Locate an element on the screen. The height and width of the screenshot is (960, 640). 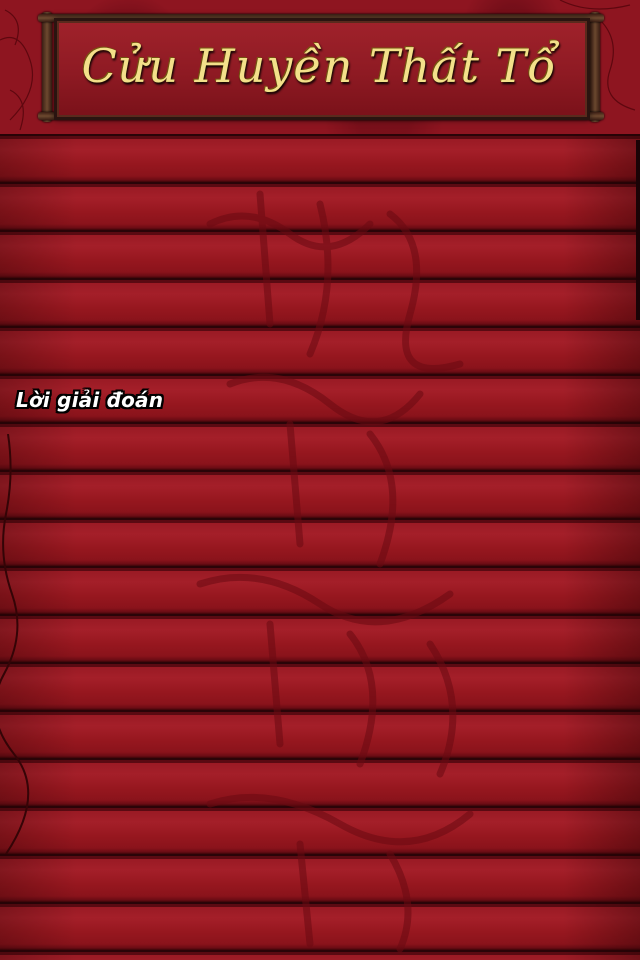
section-label-loi-giai-doan: Lời giải đoán is located at coordinates (90, 400).